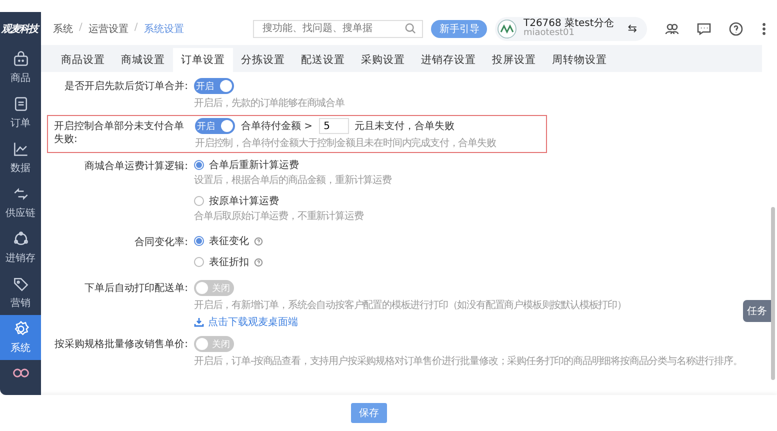  What do you see at coordinates (764, 29) in the screenshot?
I see `more-icon` at bounding box center [764, 29].